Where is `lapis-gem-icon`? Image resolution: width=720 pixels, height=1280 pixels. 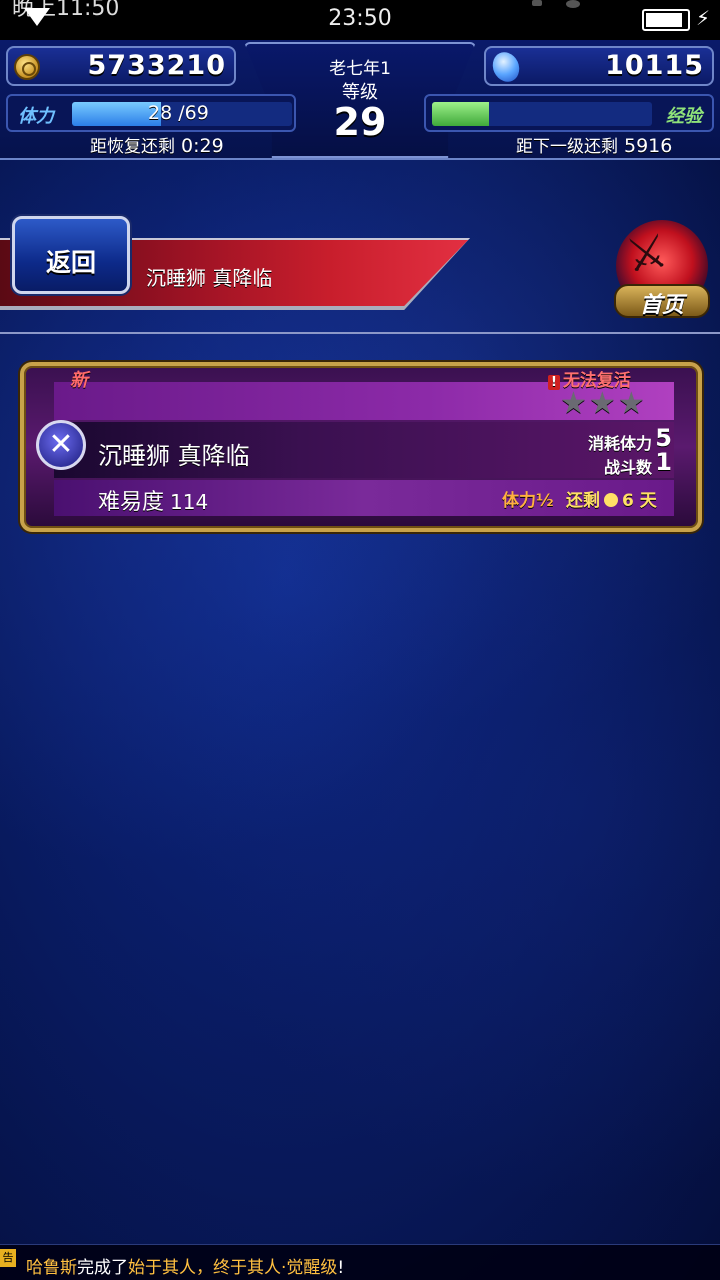 lapis-gem-icon is located at coordinates (506, 67).